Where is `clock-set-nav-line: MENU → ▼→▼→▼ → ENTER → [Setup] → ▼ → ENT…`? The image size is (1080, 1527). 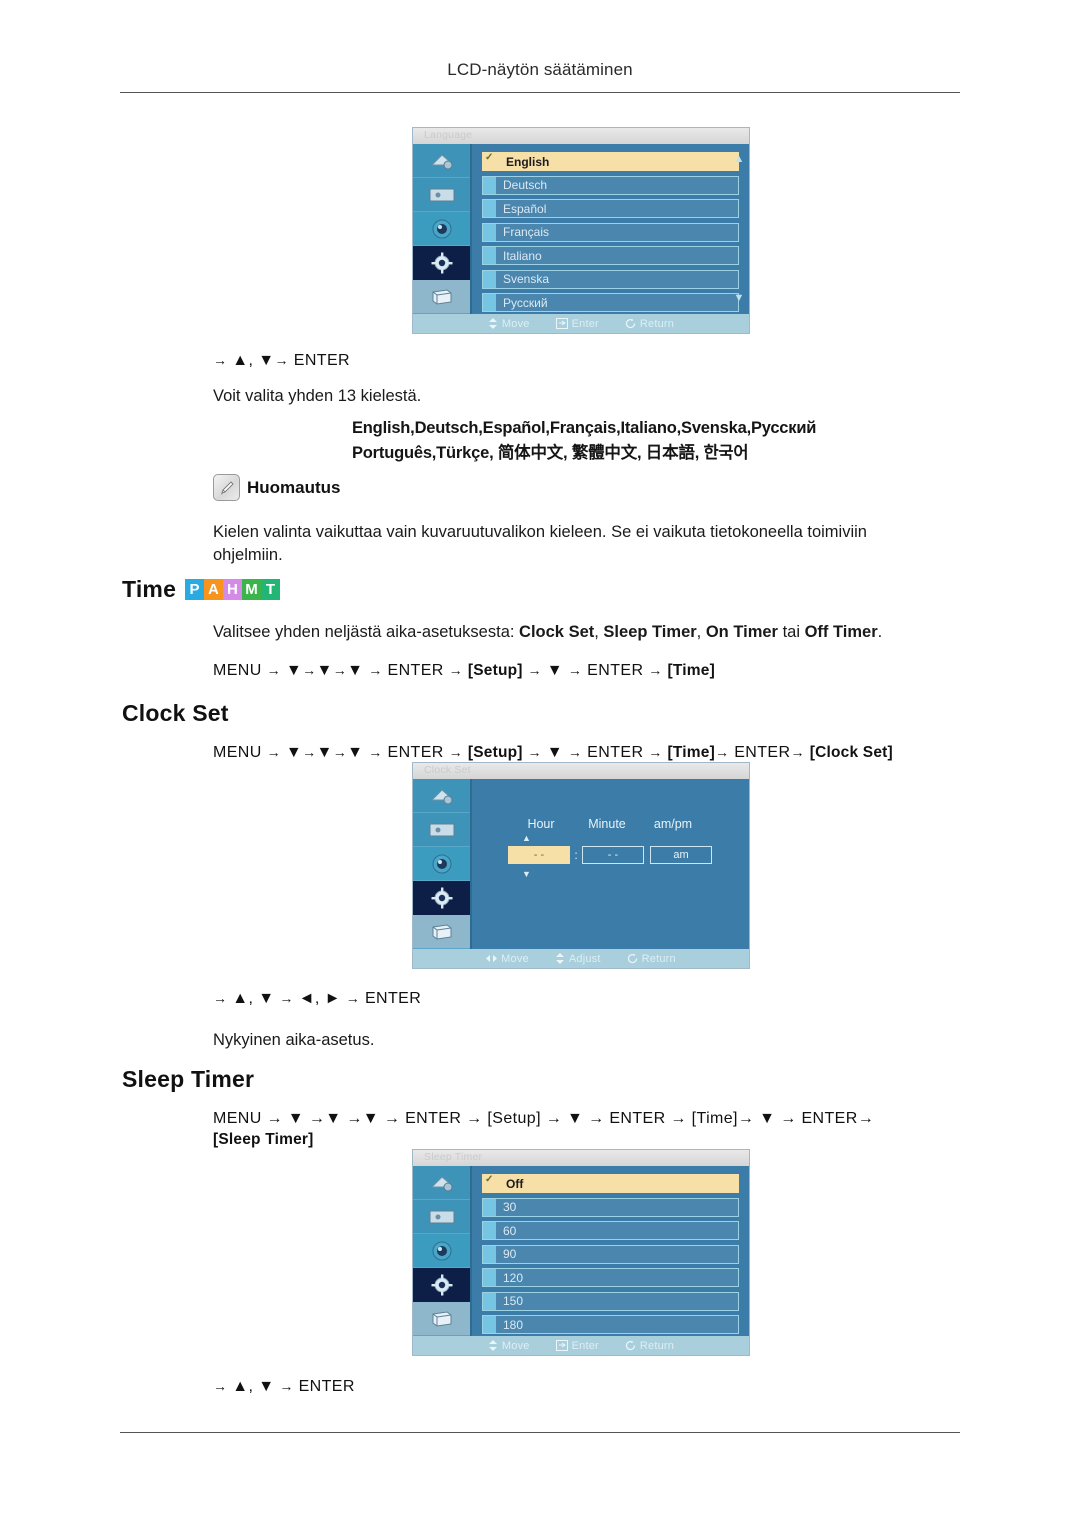
clock-set-nav-line: MENU → ▼→▼→▼ → ENTER → [Setup] → ▼ → ENT… is located at coordinates (553, 753).